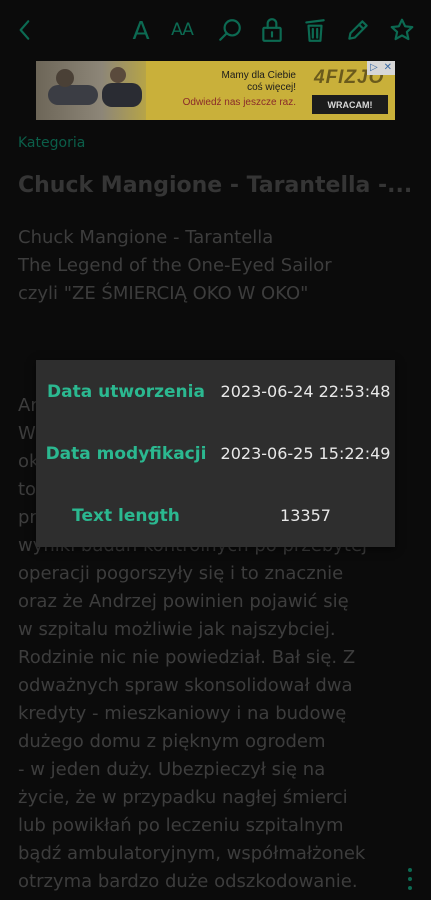  Describe the element at coordinates (315, 30) in the screenshot. I see `trash-icon` at that location.